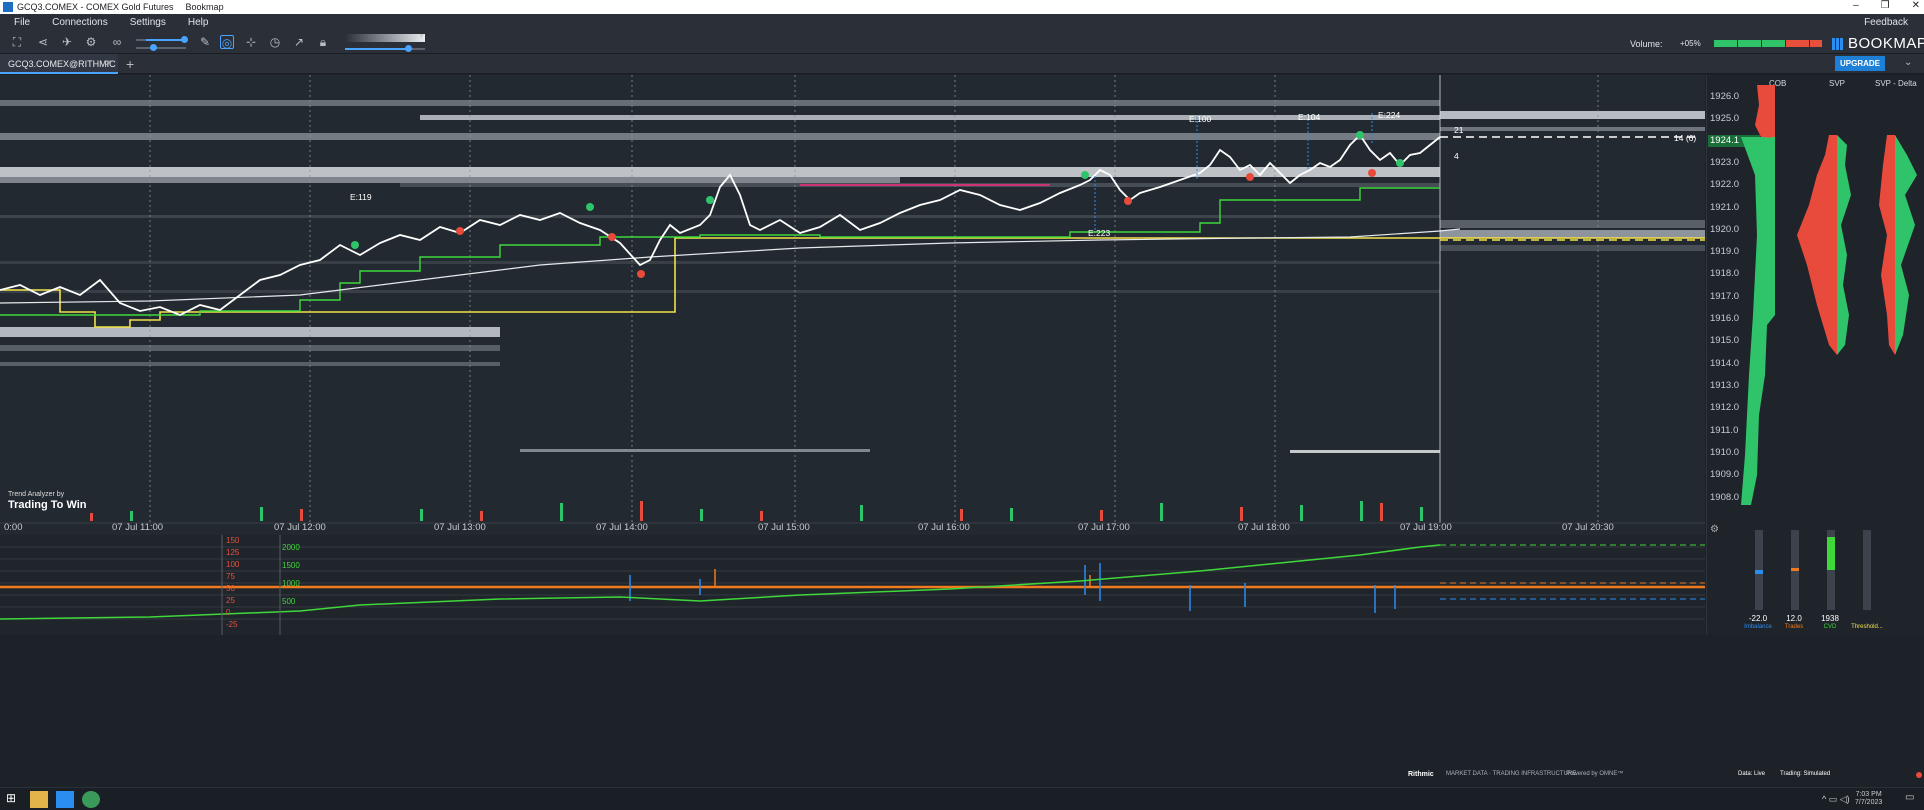  I want to click on minimize-button: –, so click(1856, 5).